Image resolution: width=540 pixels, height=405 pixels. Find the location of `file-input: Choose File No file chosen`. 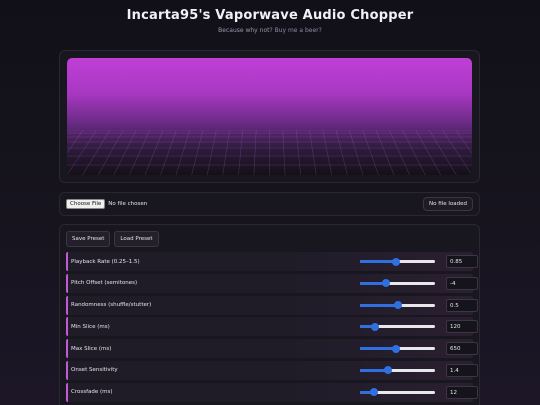

file-input: Choose File No file chosen is located at coordinates (106, 204).